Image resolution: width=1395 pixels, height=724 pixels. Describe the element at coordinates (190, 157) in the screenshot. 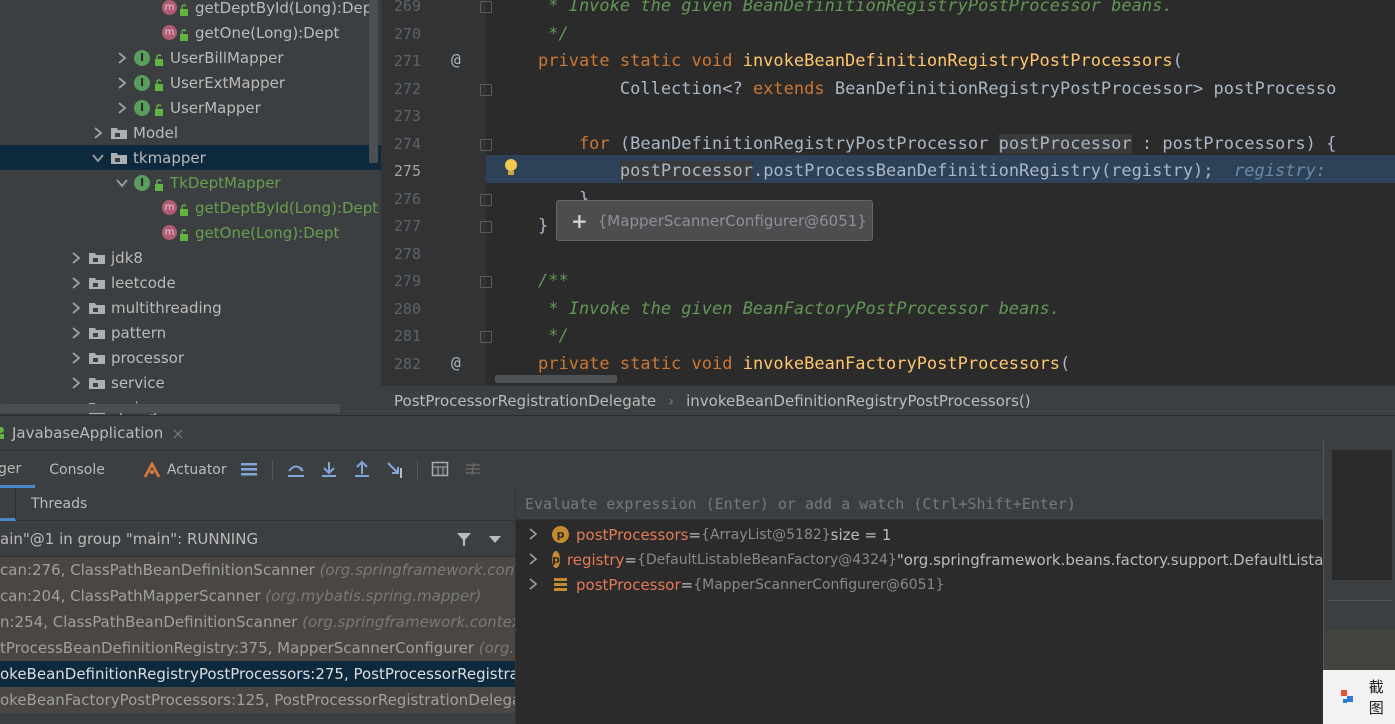

I see `tree-folder-item: tkmapper` at that location.